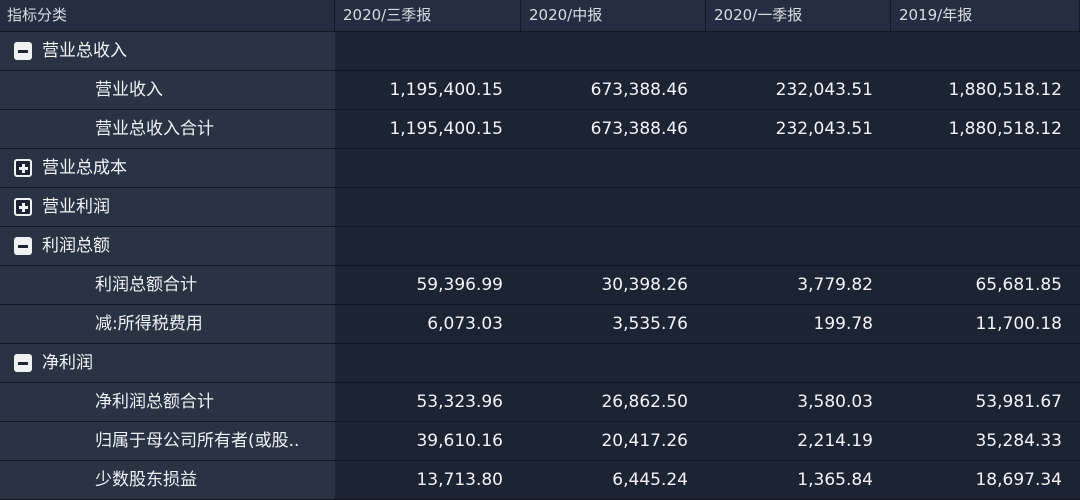  Describe the element at coordinates (985, 480) in the screenshot. I see `value-cell: 18,697.34` at that location.